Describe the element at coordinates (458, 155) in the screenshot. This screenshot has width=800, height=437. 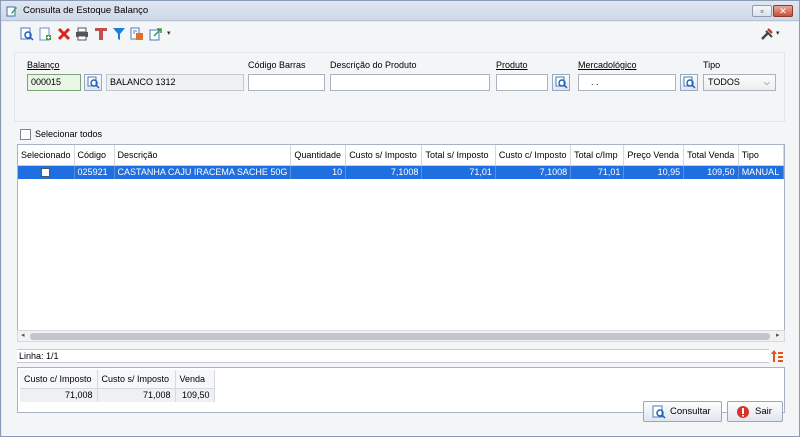
I see `col-total-s-imposto: Total s/ Imposto` at that location.